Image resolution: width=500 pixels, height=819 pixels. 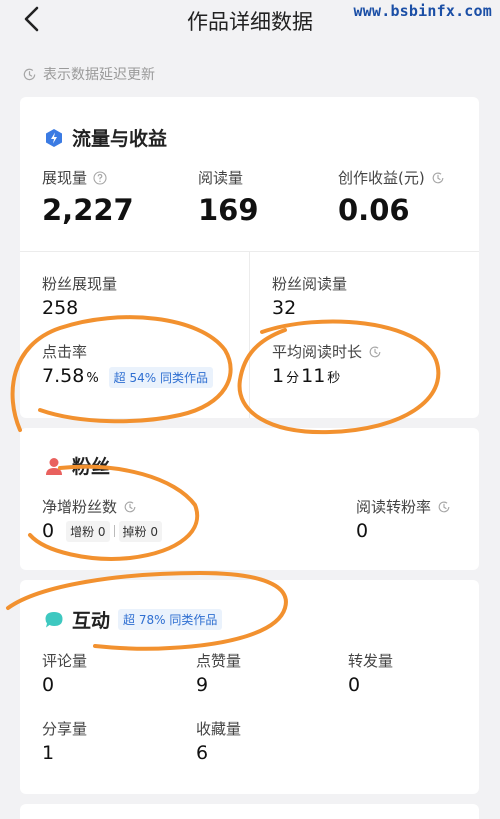 I want to click on fans-section-title: 粉丝, so click(x=77, y=465).